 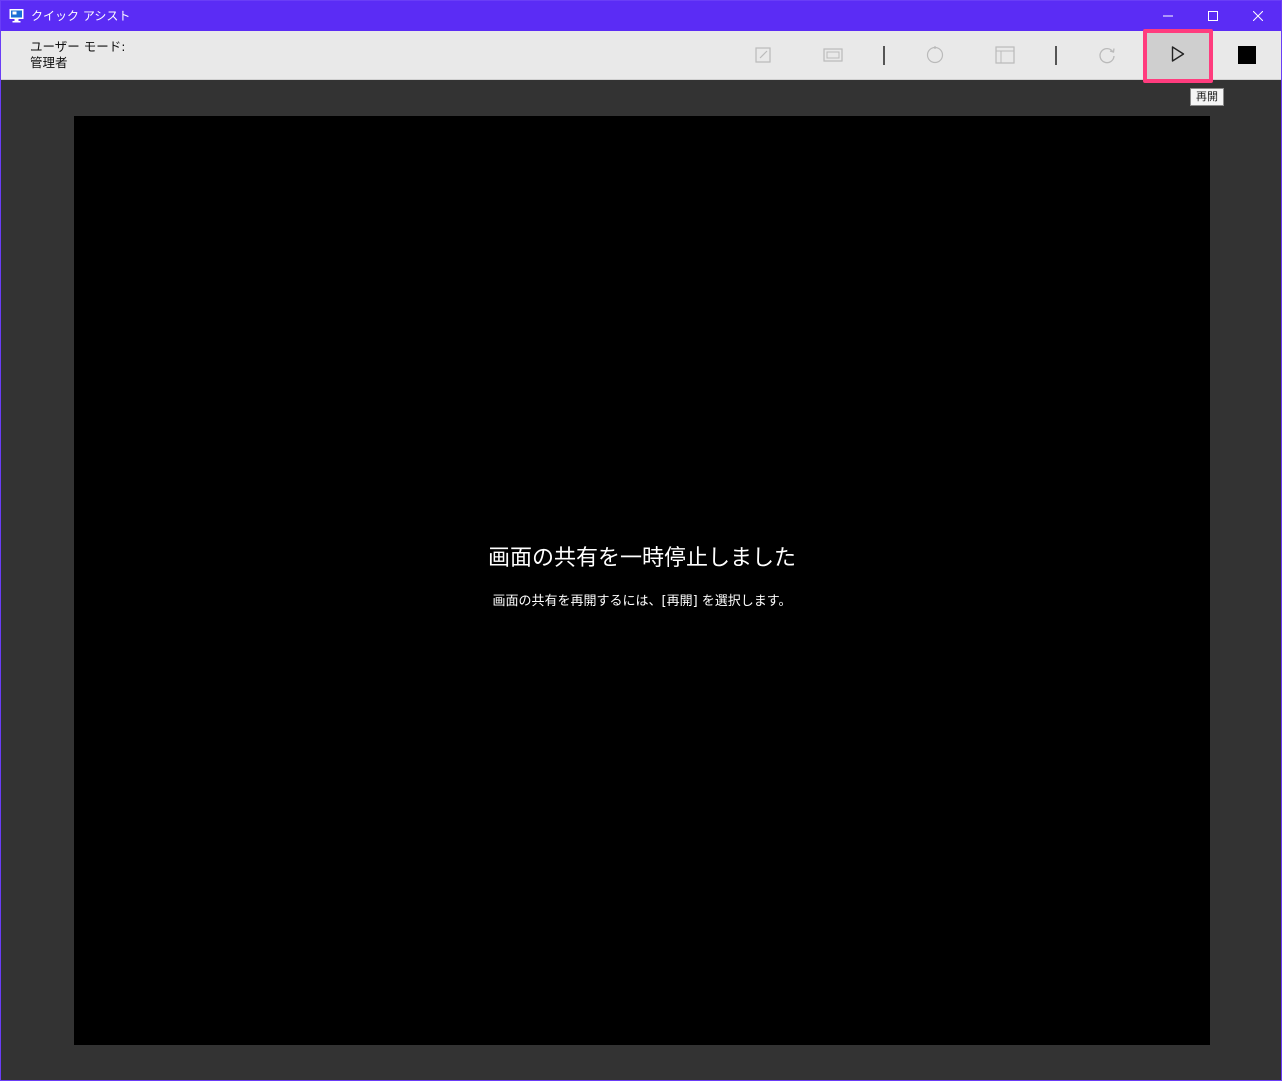 What do you see at coordinates (49, 62) in the screenshot?
I see `user-mode-value: 管理者` at bounding box center [49, 62].